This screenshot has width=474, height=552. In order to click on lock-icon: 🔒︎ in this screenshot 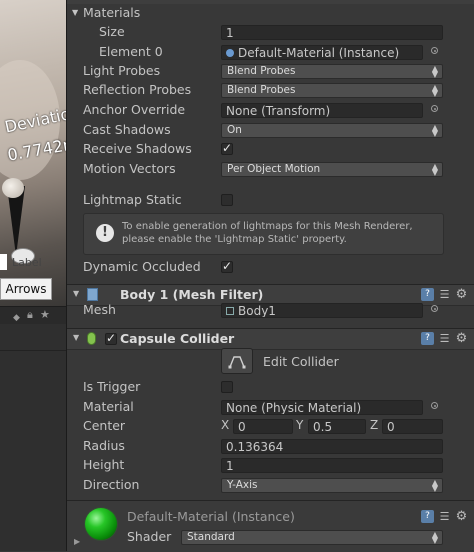, I will do `click(30, 315)`.